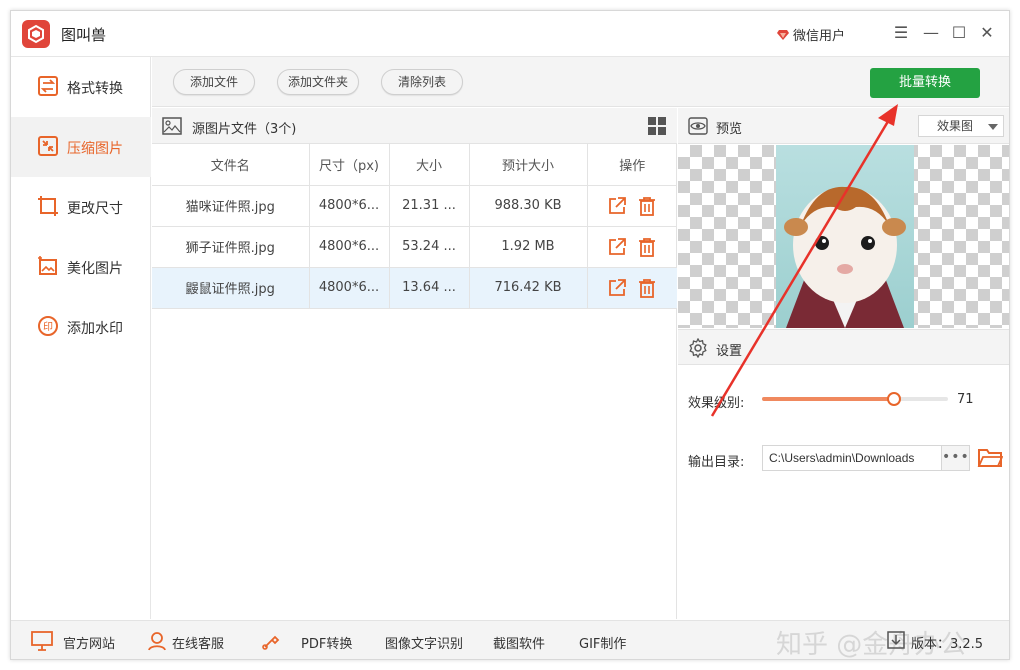 Image resolution: width=1020 pixels, height=670 pixels. I want to click on table-row: 狮子证件照.jpg 4800*6... 53.24 ... 1.92 MB, so click(414, 247).